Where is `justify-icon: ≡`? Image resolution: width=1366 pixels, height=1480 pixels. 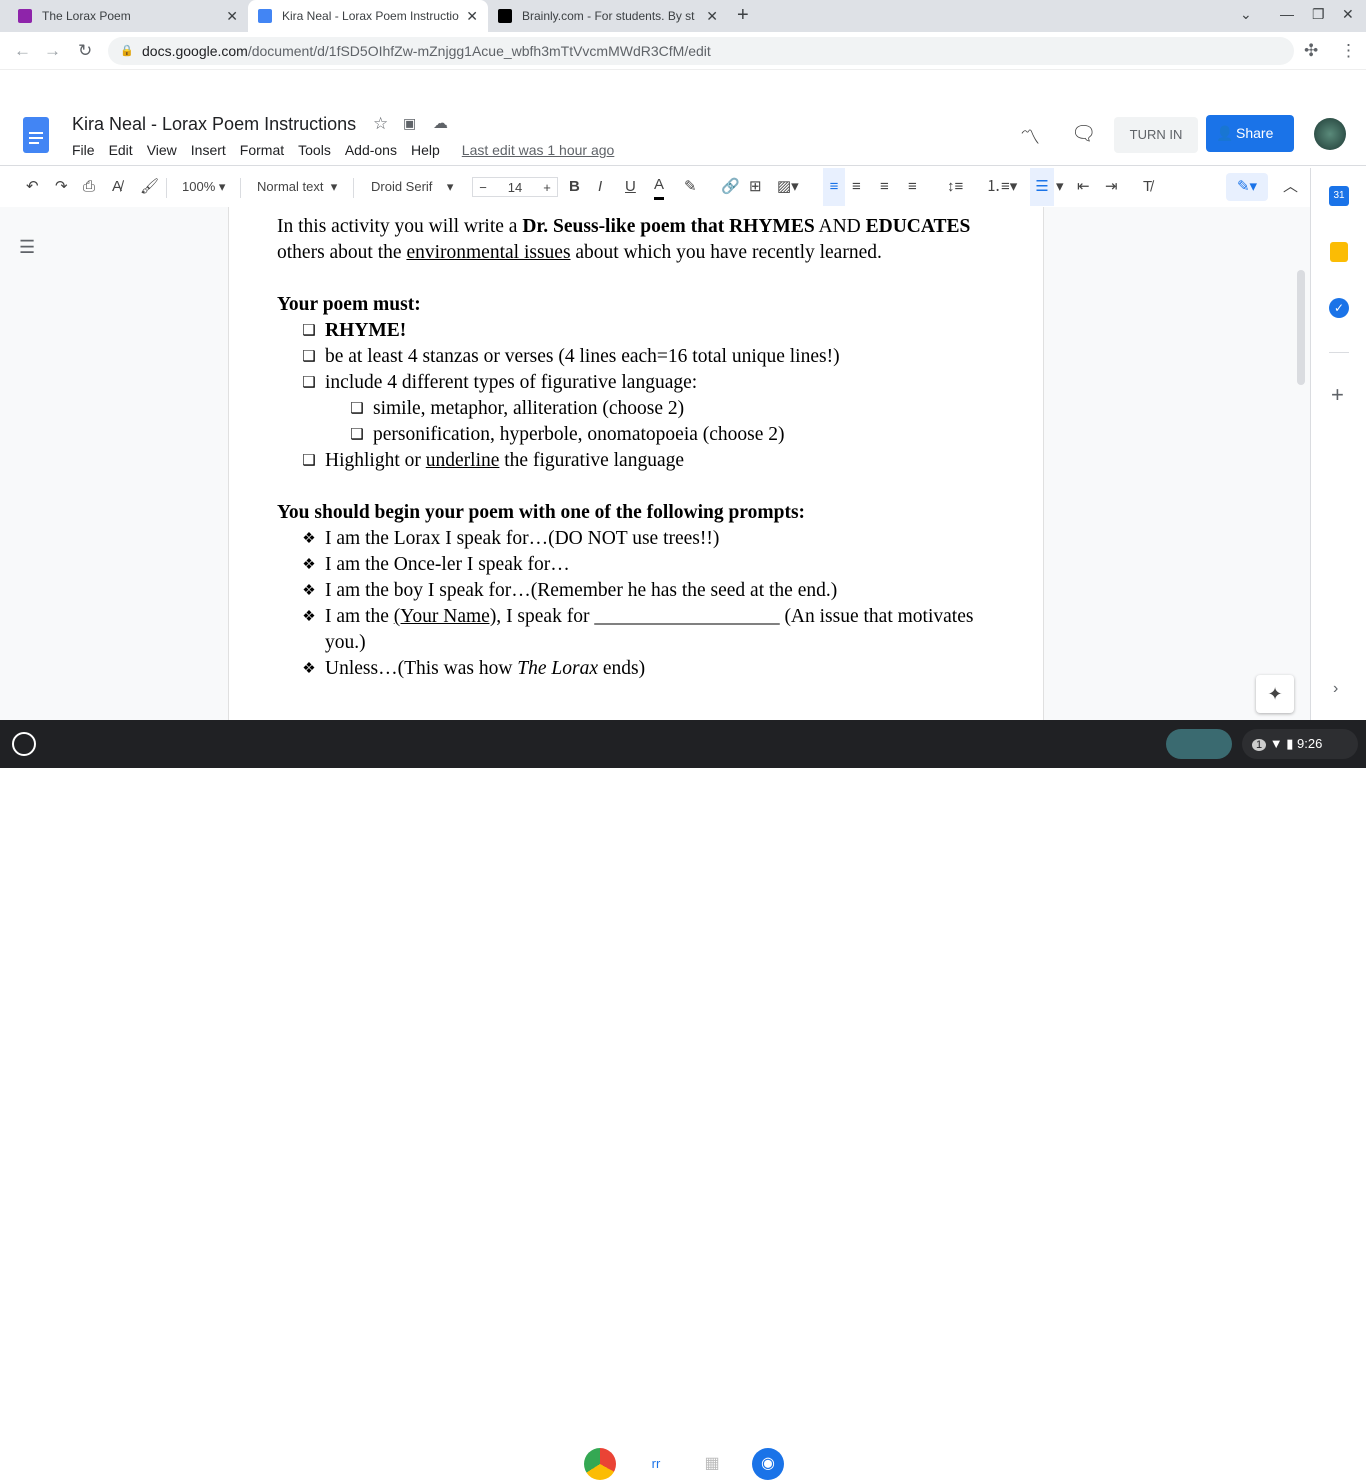 justify-icon: ≡ is located at coordinates (912, 187).